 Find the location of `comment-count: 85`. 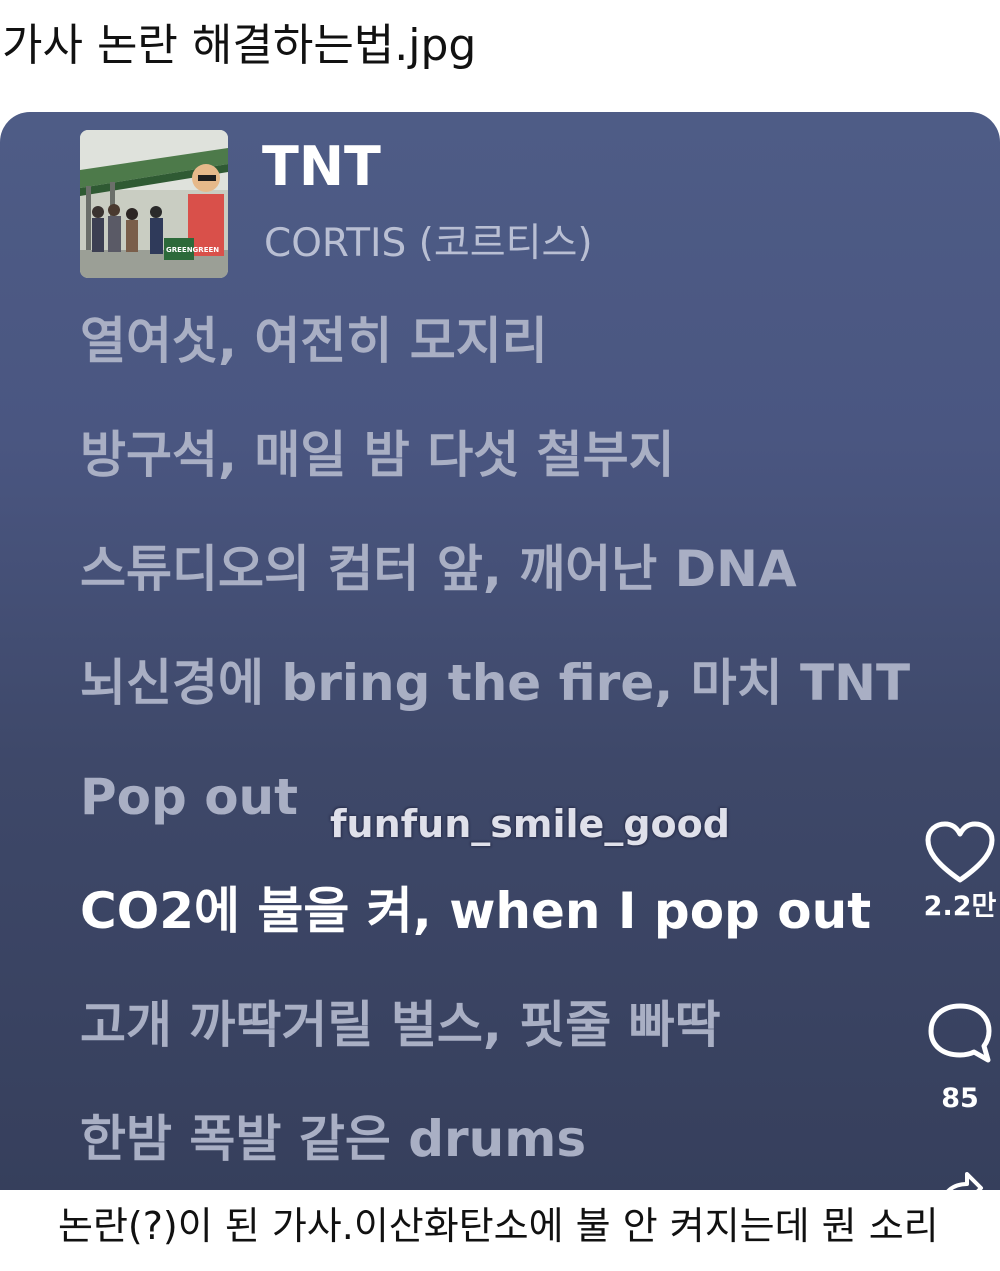

comment-count: 85 is located at coordinates (960, 1098).